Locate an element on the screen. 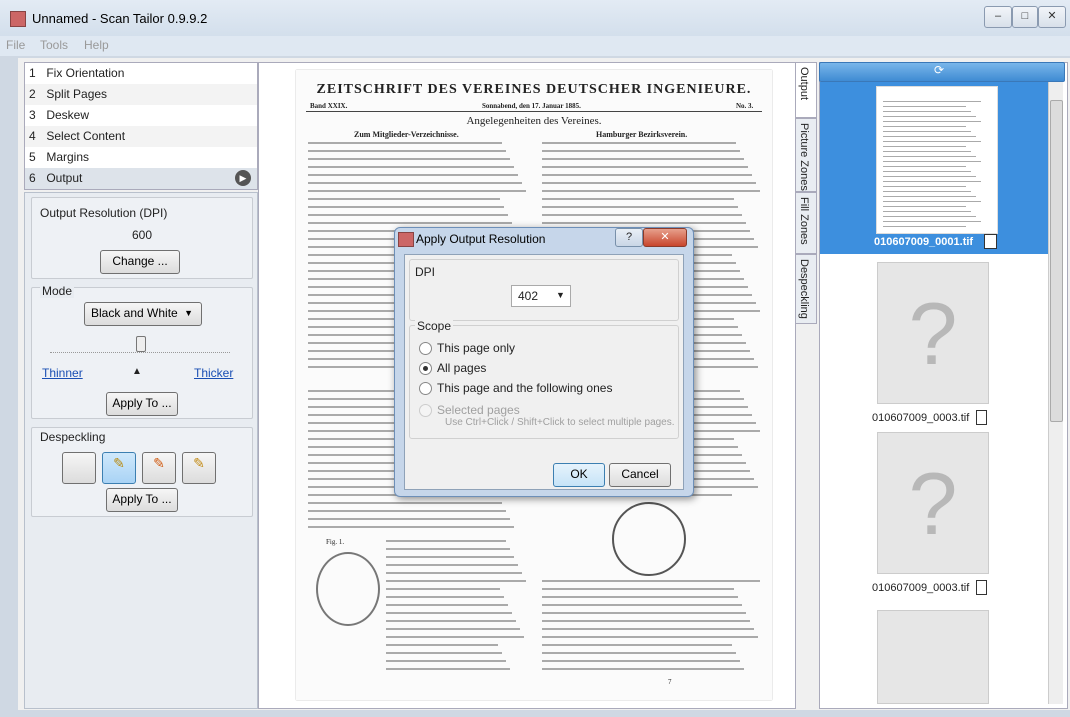  stage-select-content: 4 Select Content is located at coordinates (141, 136).